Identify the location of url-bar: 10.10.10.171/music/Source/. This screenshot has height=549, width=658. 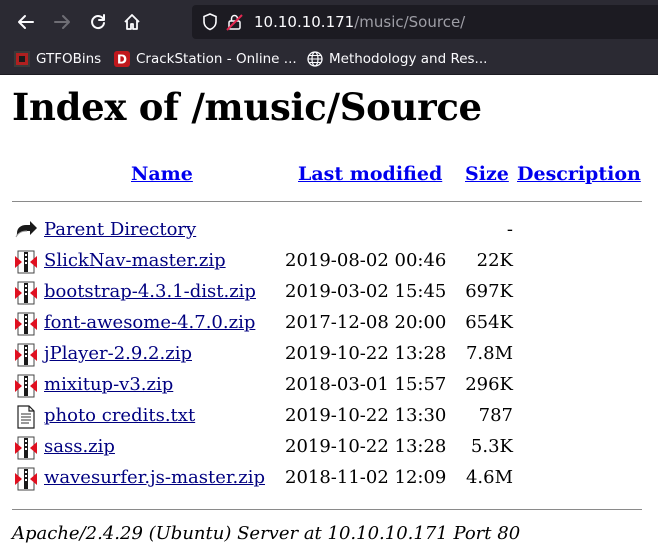
(425, 22).